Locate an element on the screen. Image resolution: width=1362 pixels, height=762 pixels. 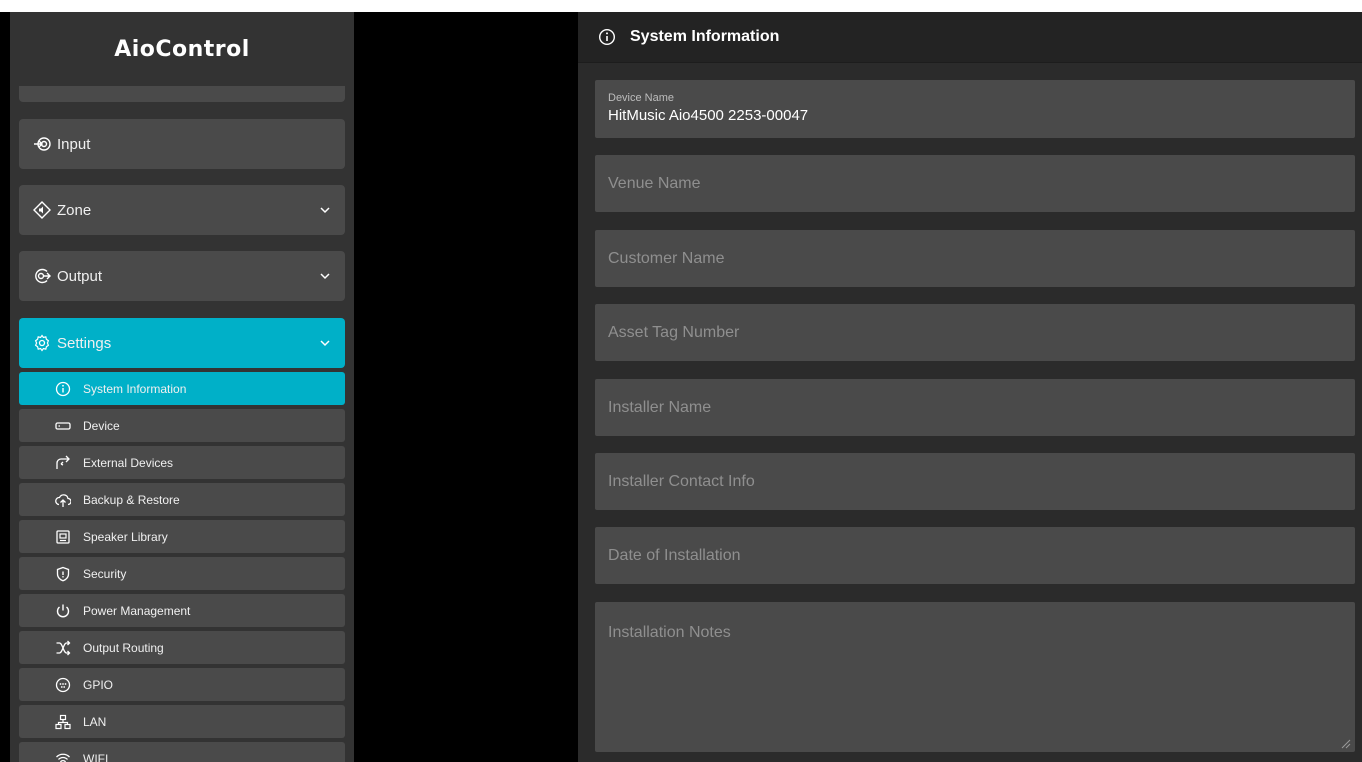
speaker-library-icon is located at coordinates (63, 537).